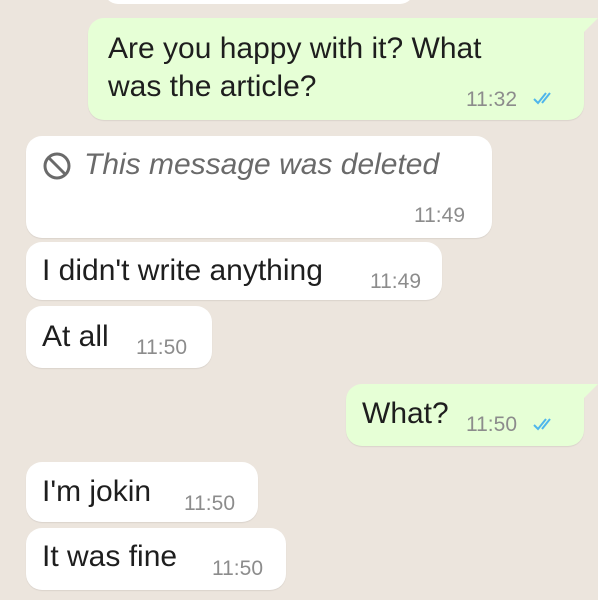 The height and width of the screenshot is (600, 598). Describe the element at coordinates (405, 413) in the screenshot. I see `message-text: What?` at that location.